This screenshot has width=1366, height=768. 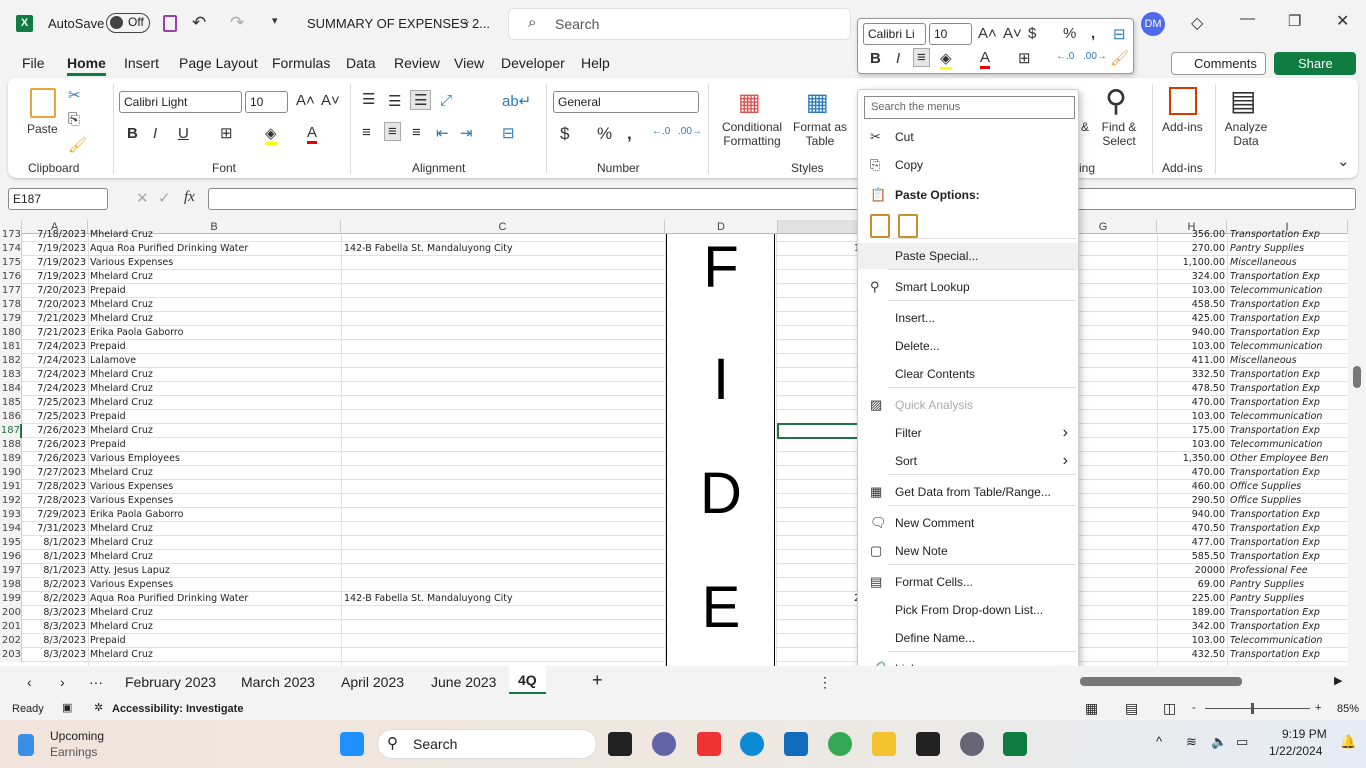 What do you see at coordinates (1159, 741) in the screenshot?
I see `tray-chevron-icon: ^` at bounding box center [1159, 741].